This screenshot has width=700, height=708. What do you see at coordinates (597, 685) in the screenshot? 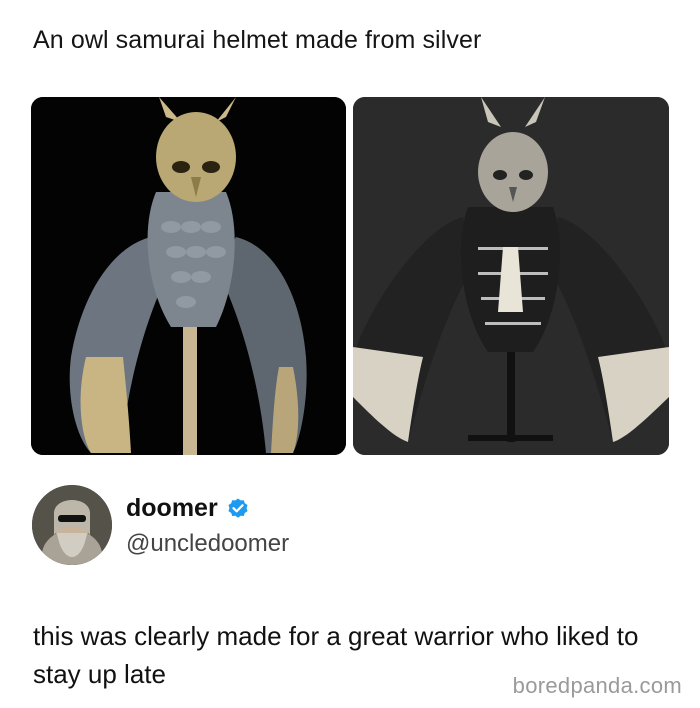
I see `watermark: boredpanda.com` at bounding box center [597, 685].